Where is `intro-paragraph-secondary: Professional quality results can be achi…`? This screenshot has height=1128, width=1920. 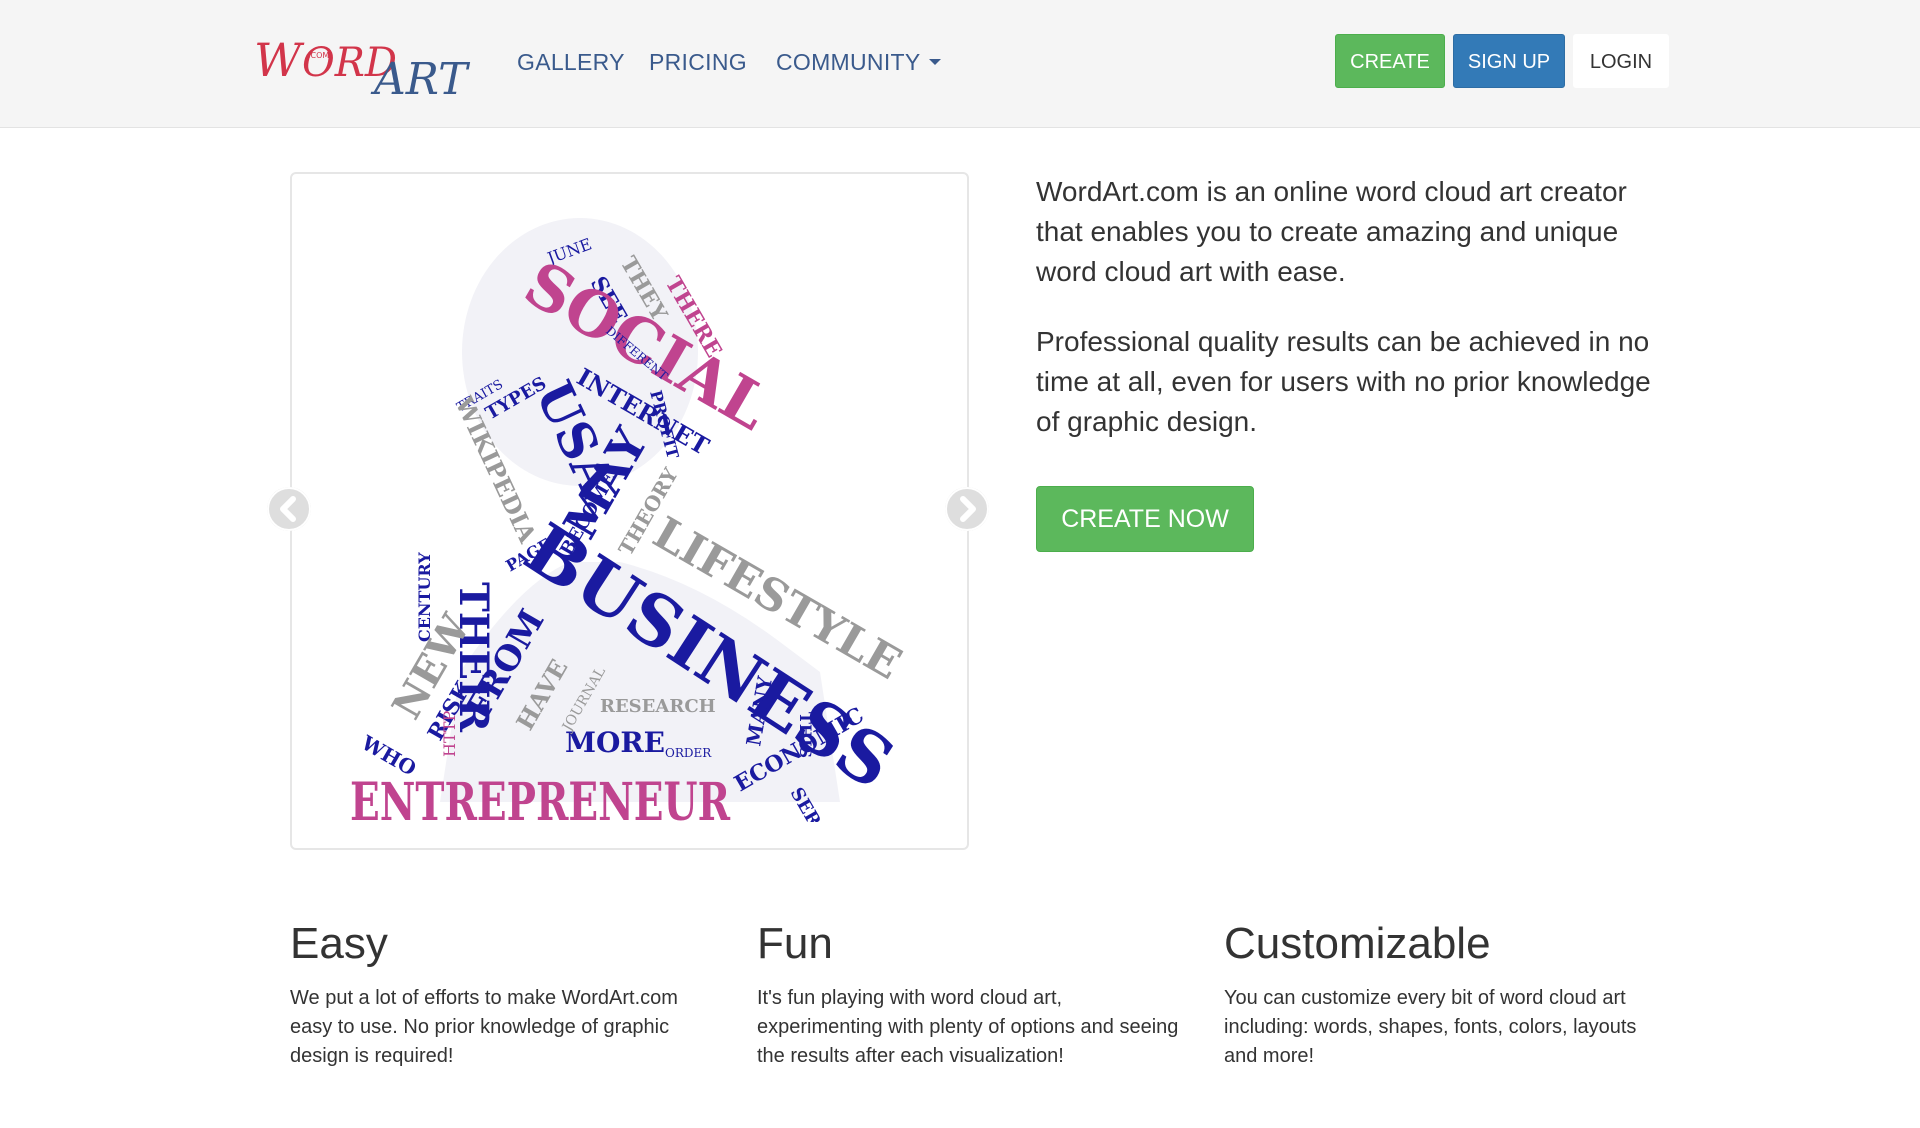 intro-paragraph-secondary: Professional quality results can be achi… is located at coordinates (1343, 381).